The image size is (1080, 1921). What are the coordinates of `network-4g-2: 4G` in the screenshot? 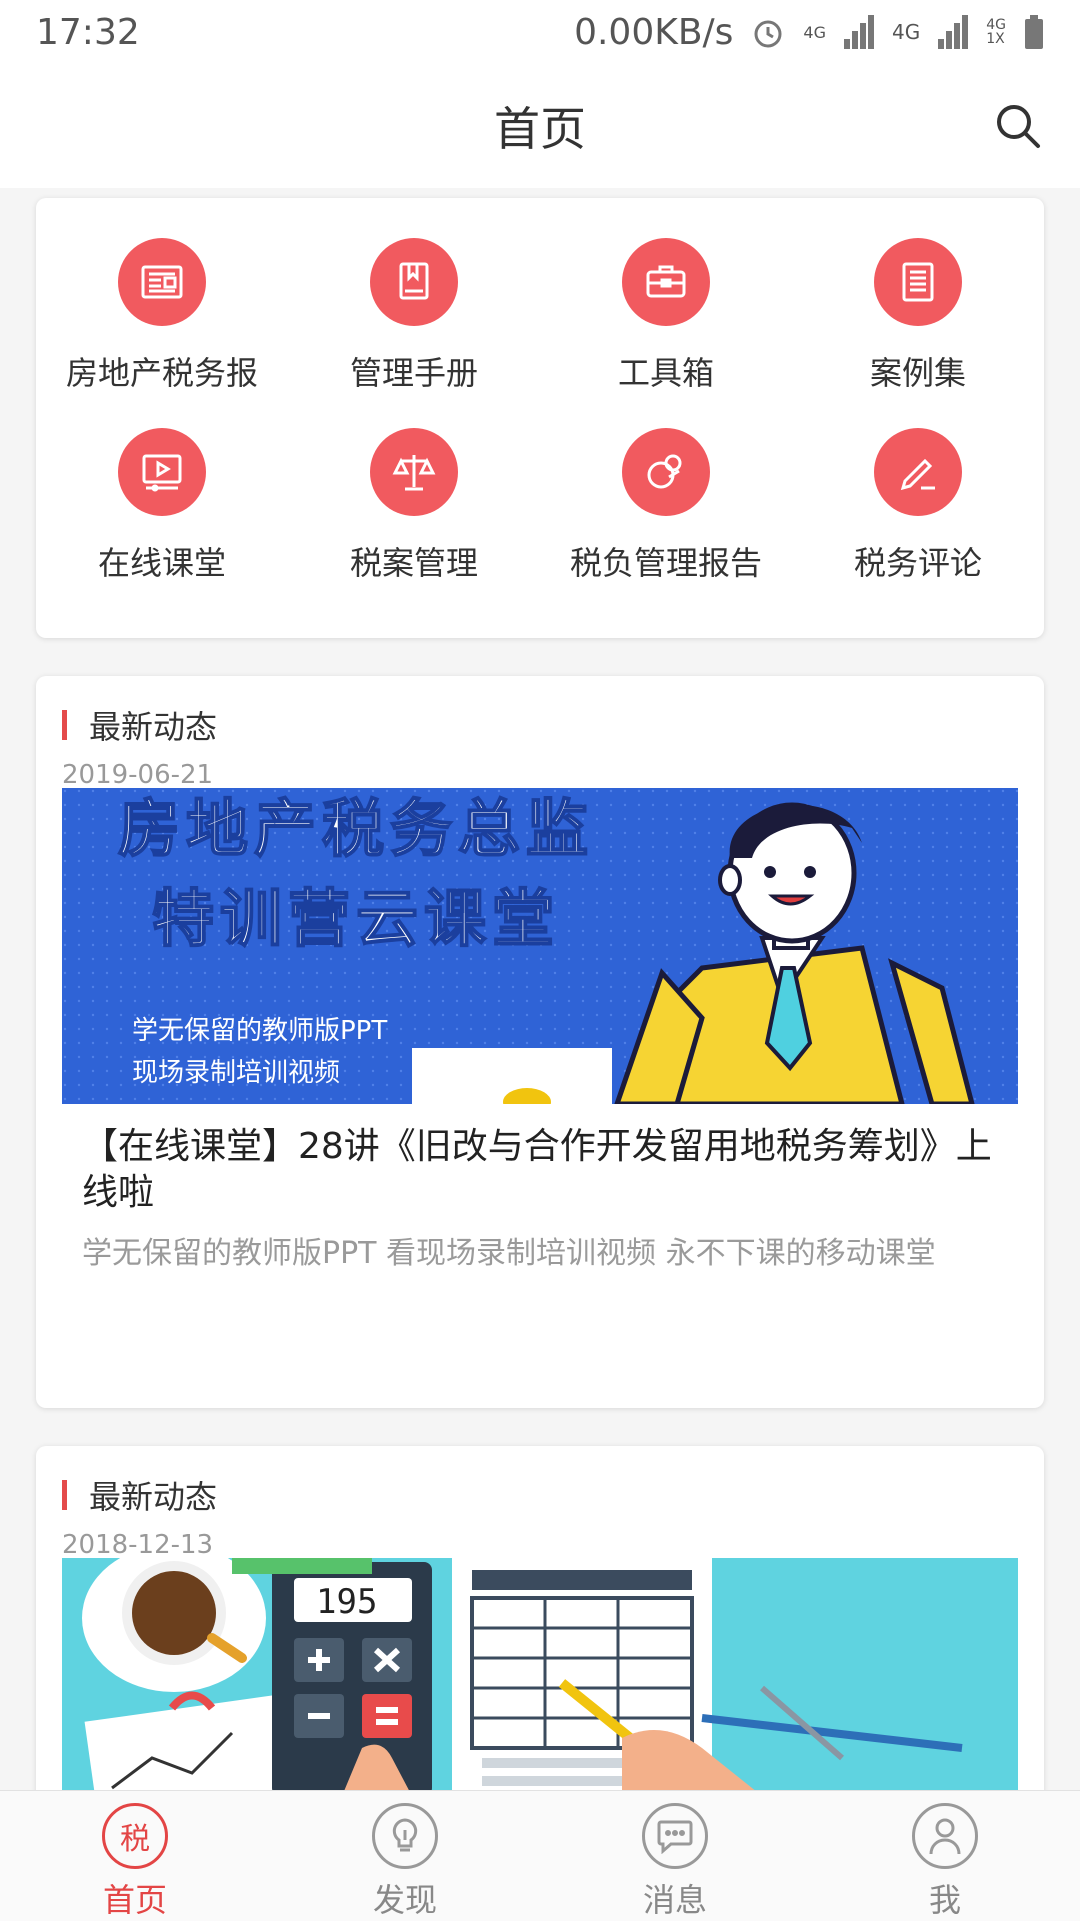 It's located at (906, 32).